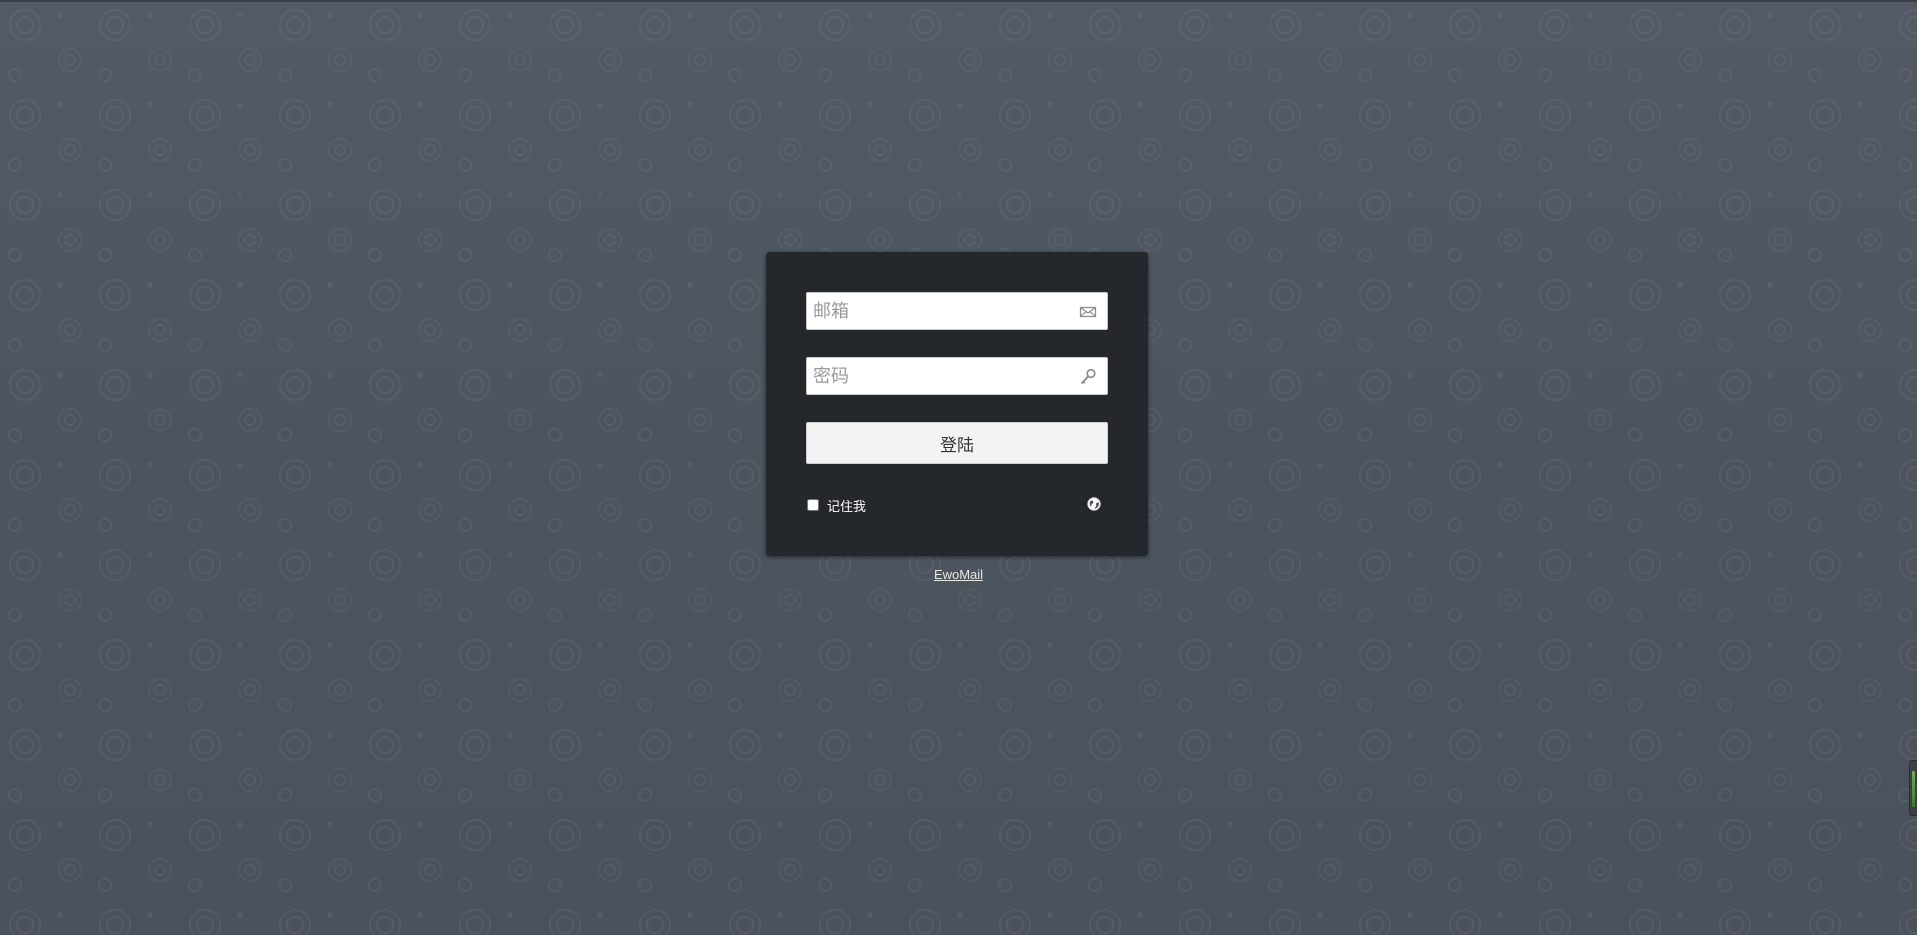 The height and width of the screenshot is (935, 1917). Describe the element at coordinates (957, 404) in the screenshot. I see `login-panel: 登陆 记住我` at that location.